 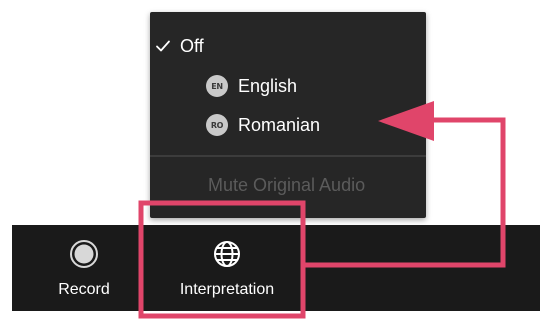 I want to click on record-label: Record, so click(x=84, y=289).